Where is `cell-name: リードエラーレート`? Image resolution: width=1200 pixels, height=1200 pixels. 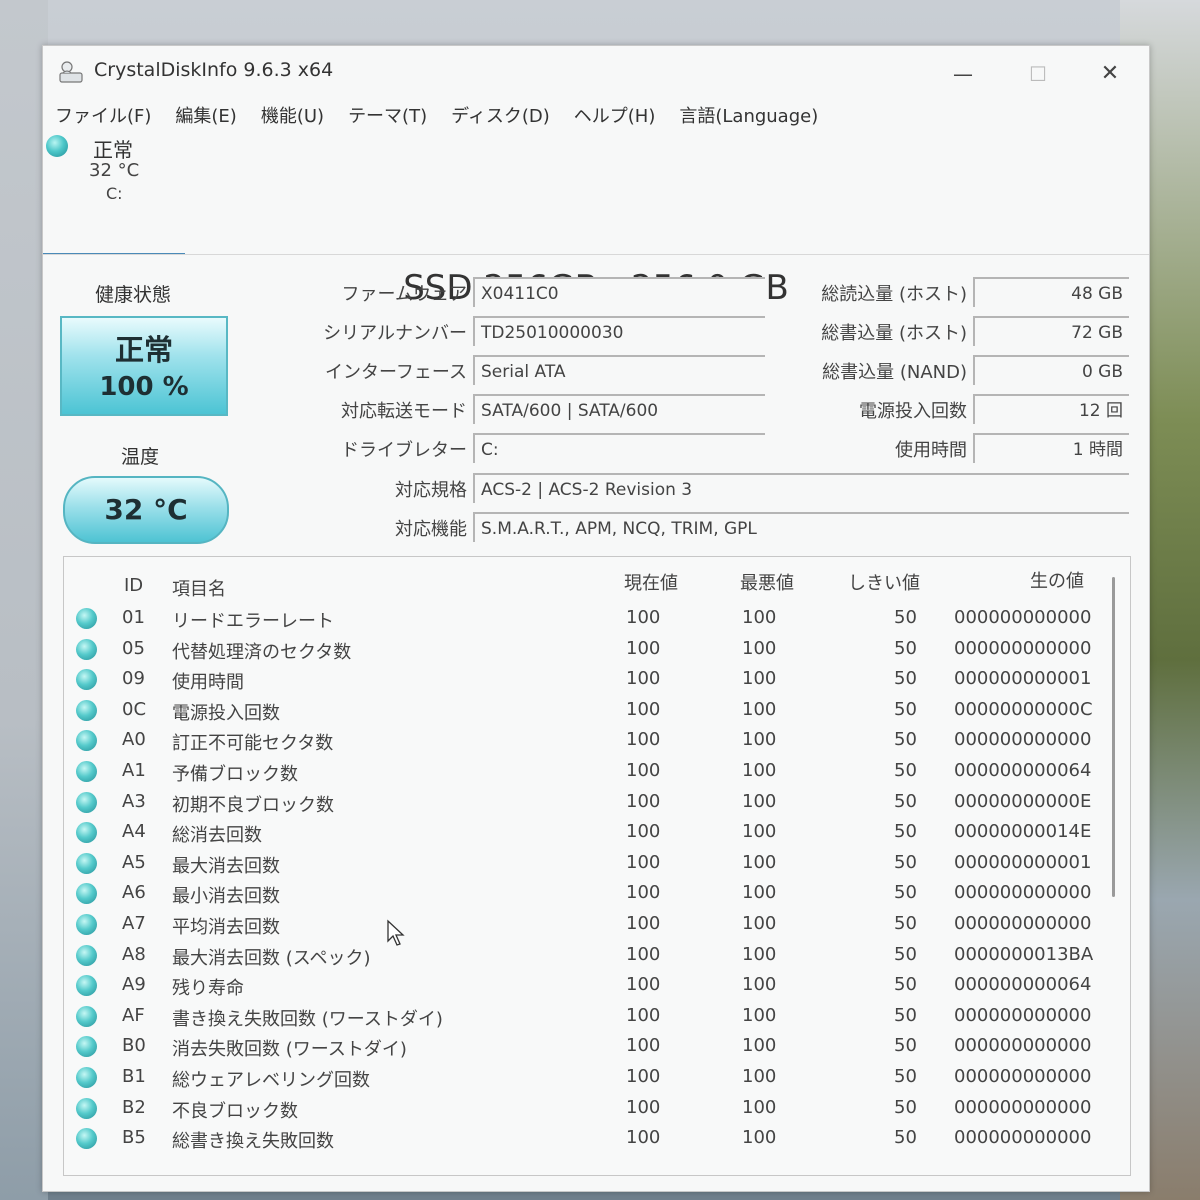
cell-name: リードエラーレート is located at coordinates (253, 621).